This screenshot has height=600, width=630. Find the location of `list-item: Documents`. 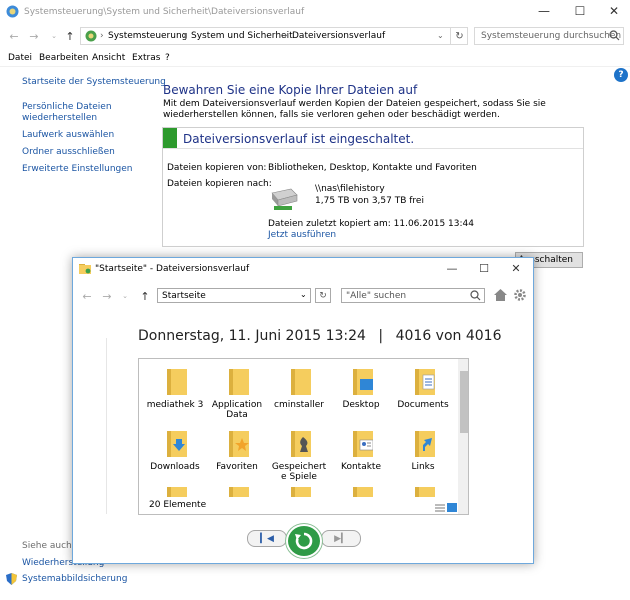

list-item: Documents is located at coordinates (423, 391).